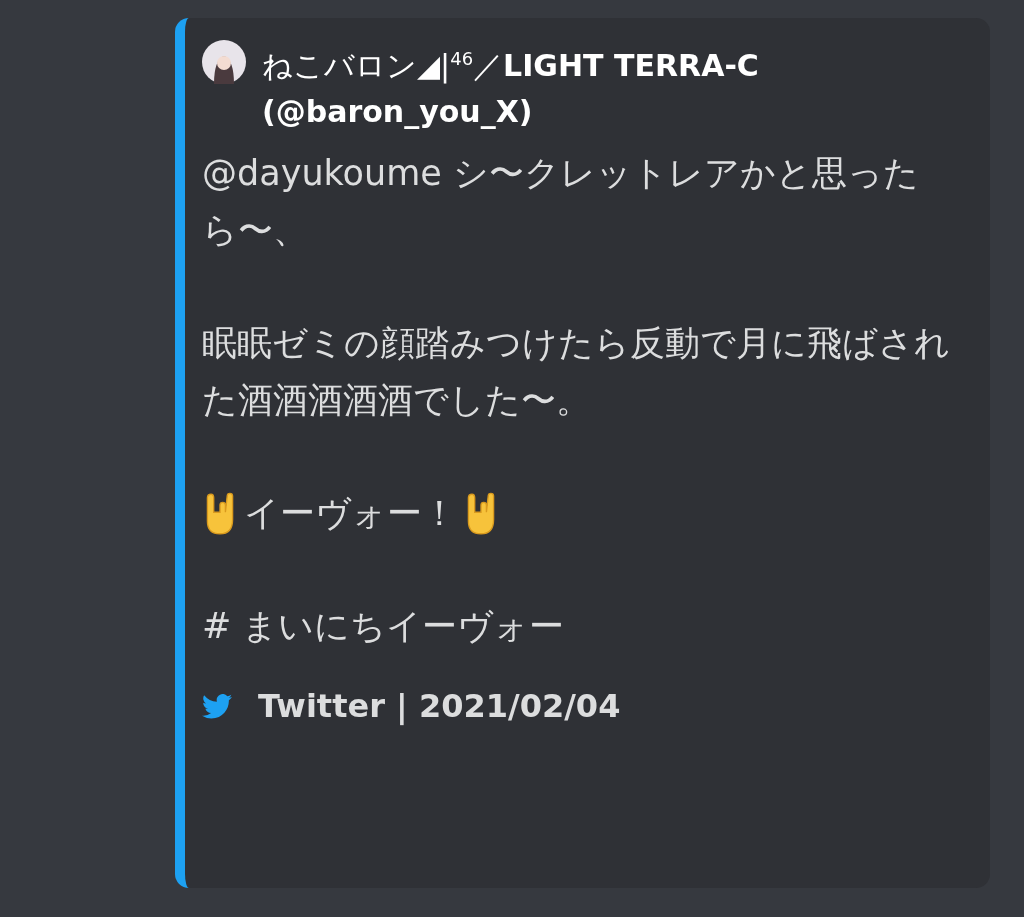 This screenshot has height=917, width=1024. Describe the element at coordinates (561, 202) in the screenshot. I see `tweet-text: @dayukoume シ〜クレットレアかと思ったら〜、` at that location.